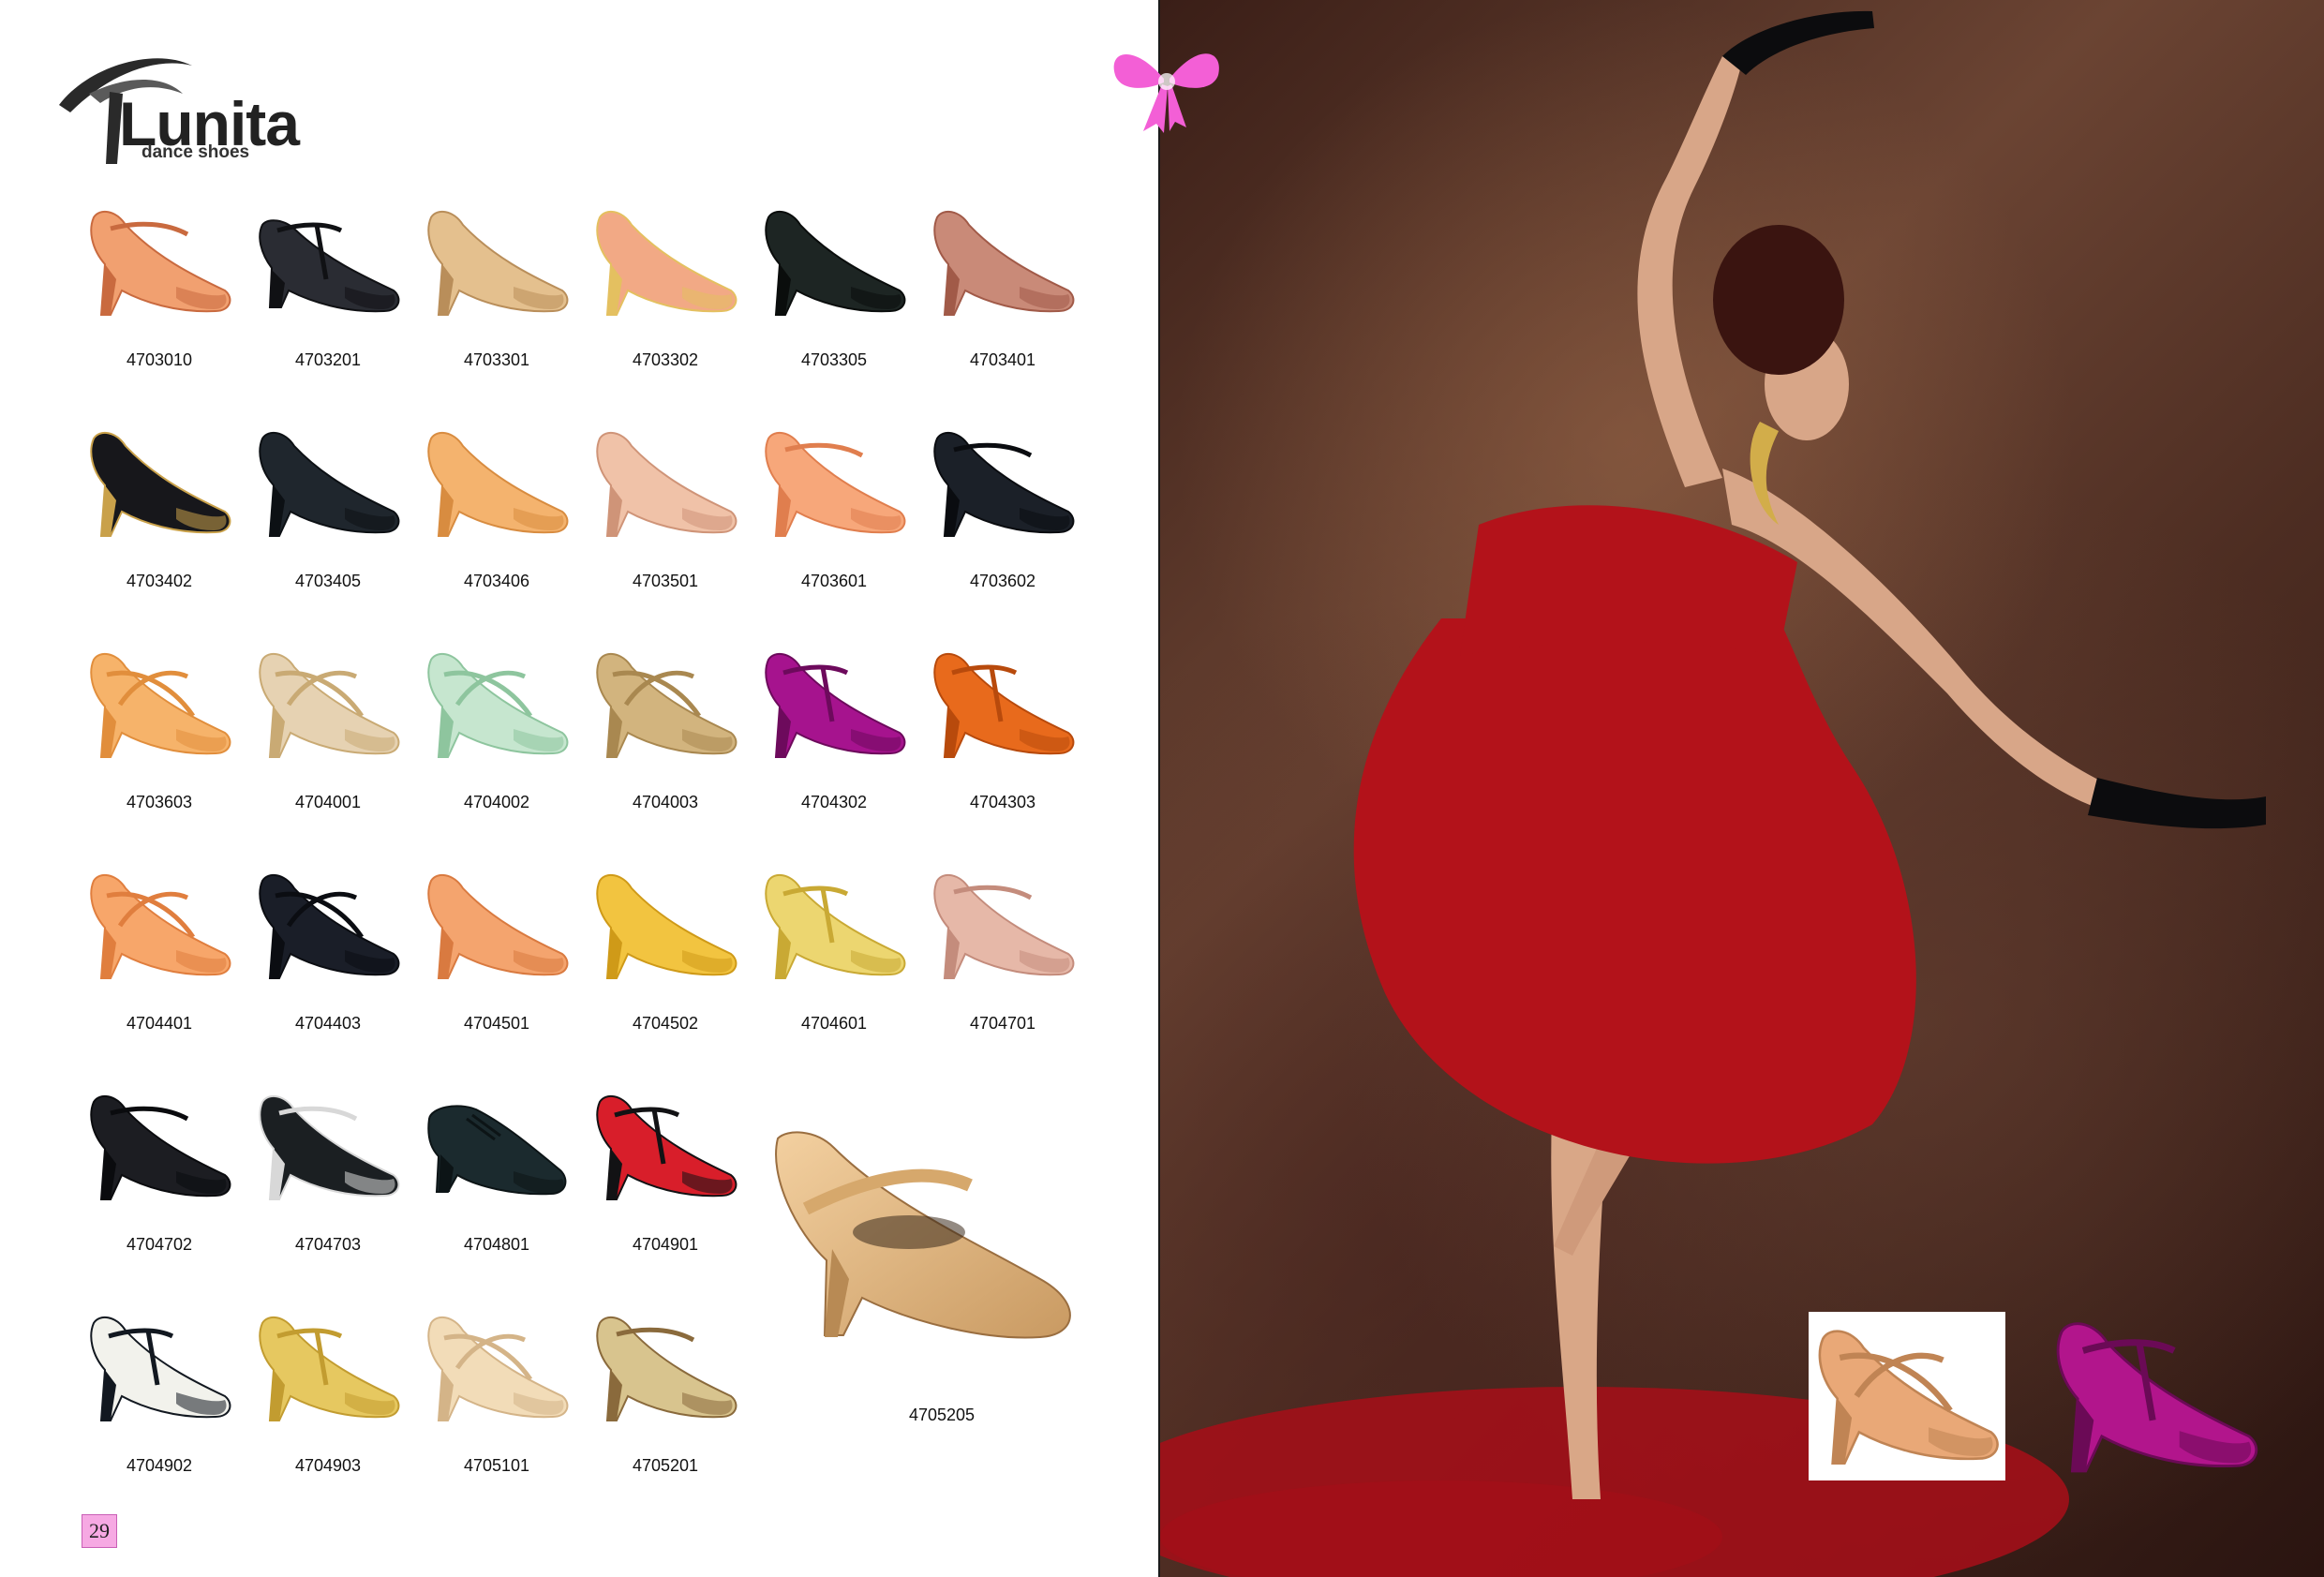 This screenshot has width=2324, height=1577. What do you see at coordinates (159, 359) in the screenshot?
I see `product-code: 4703010` at bounding box center [159, 359].